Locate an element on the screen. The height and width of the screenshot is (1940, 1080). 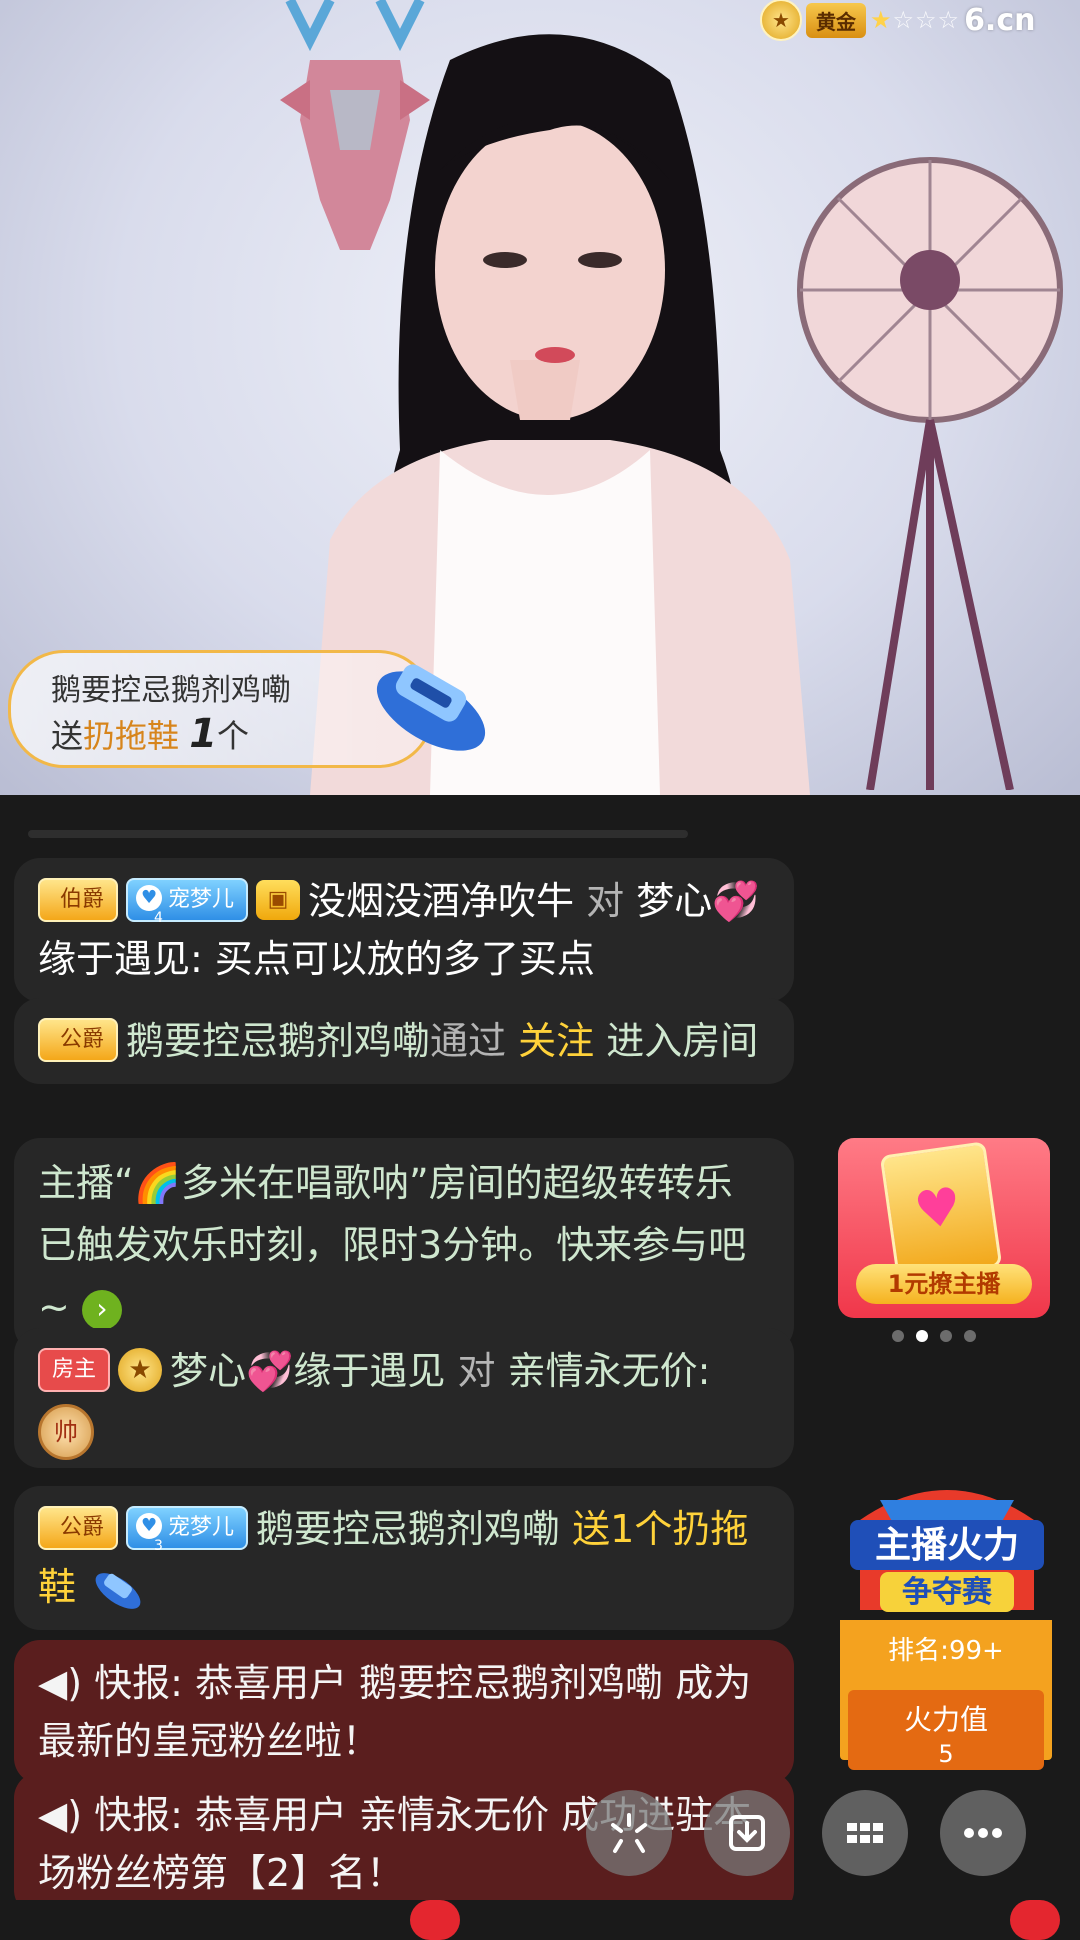
promo-card: ♥ 1元撩主播 is located at coordinates (944, 1228).